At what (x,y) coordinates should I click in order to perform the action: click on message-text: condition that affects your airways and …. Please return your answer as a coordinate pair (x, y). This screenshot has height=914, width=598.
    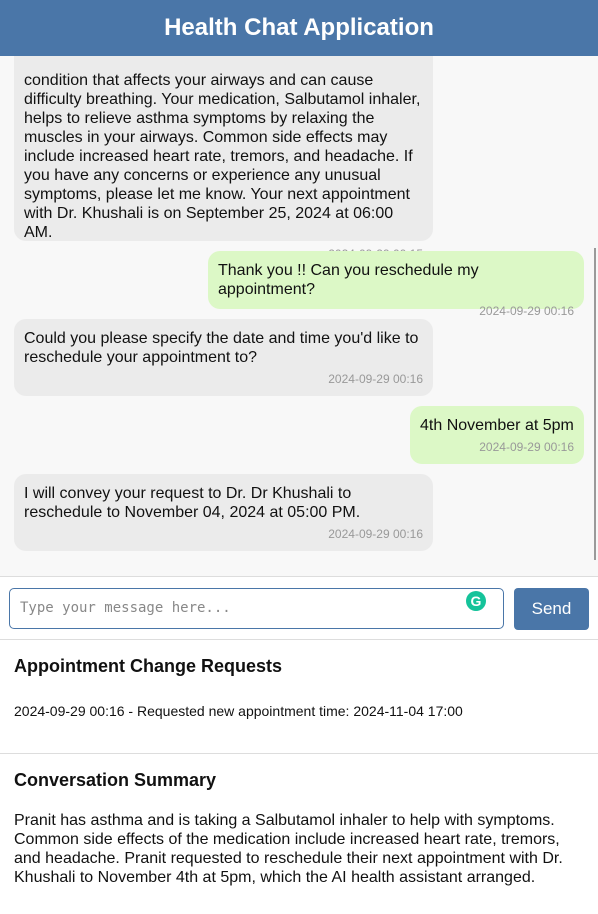
    Looking at the image, I should click on (222, 156).